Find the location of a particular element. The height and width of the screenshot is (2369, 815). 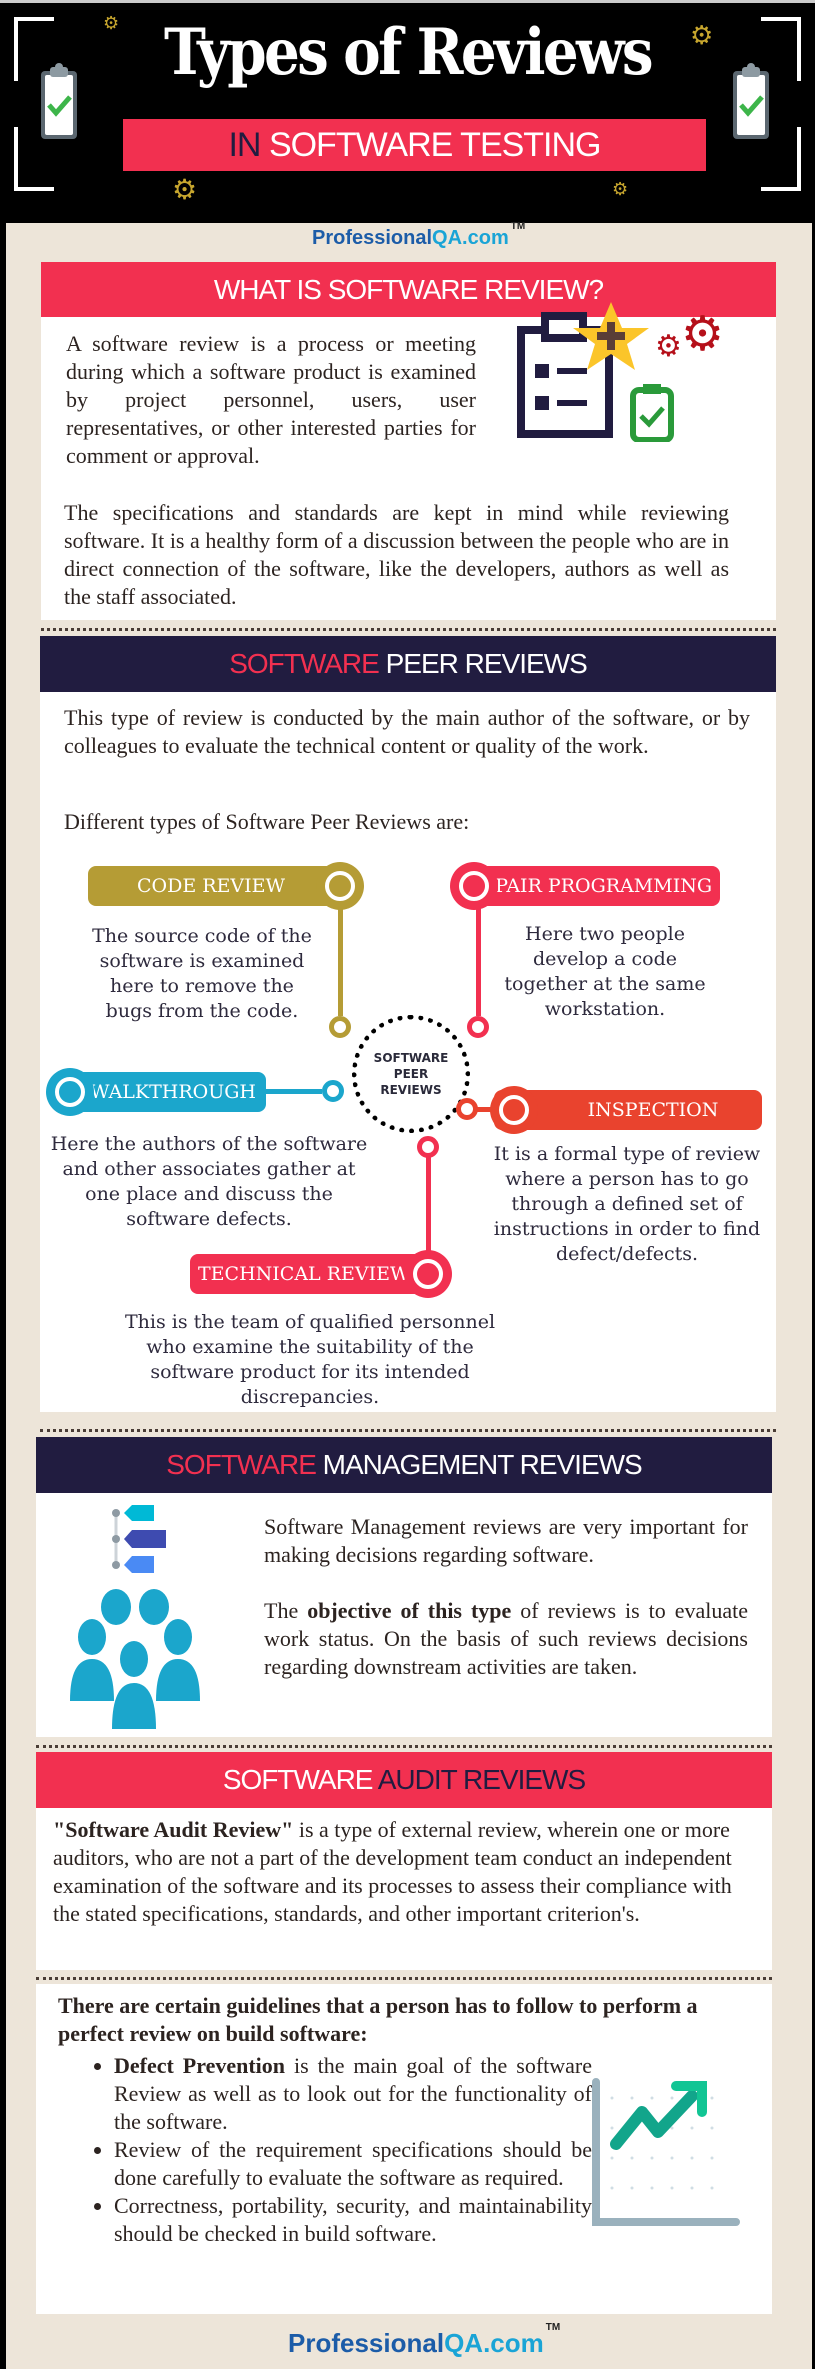

pair-programming-label: PAIR PROGRAMMING is located at coordinates (595, 886).